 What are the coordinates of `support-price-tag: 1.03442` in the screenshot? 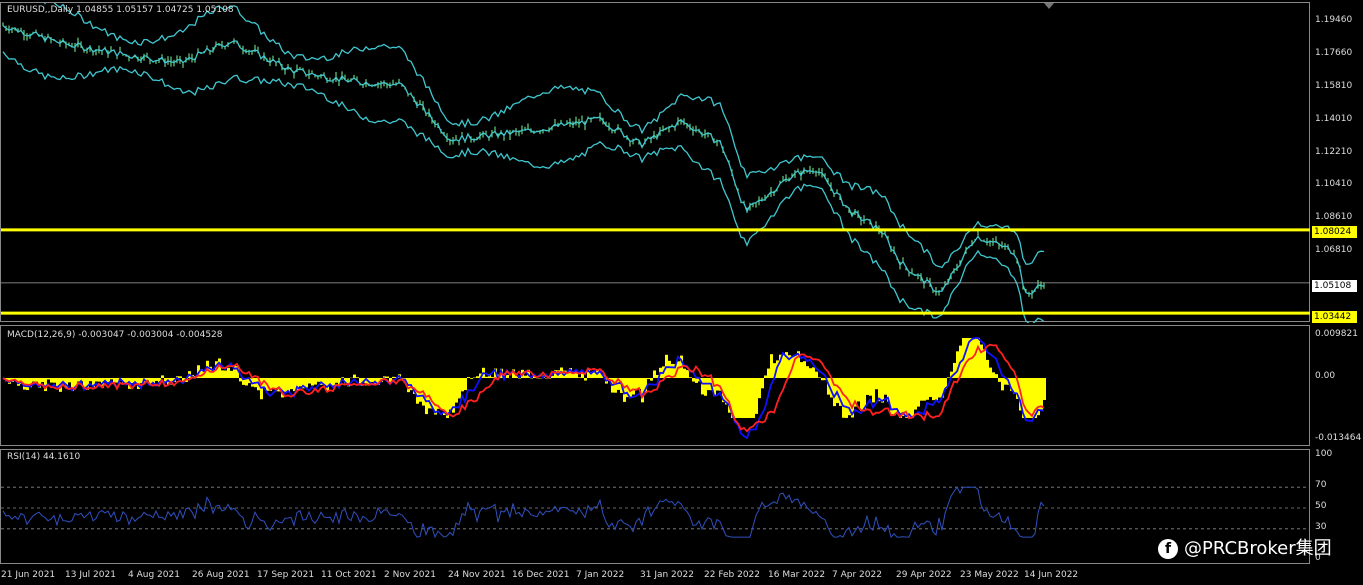 It's located at (1334, 317).